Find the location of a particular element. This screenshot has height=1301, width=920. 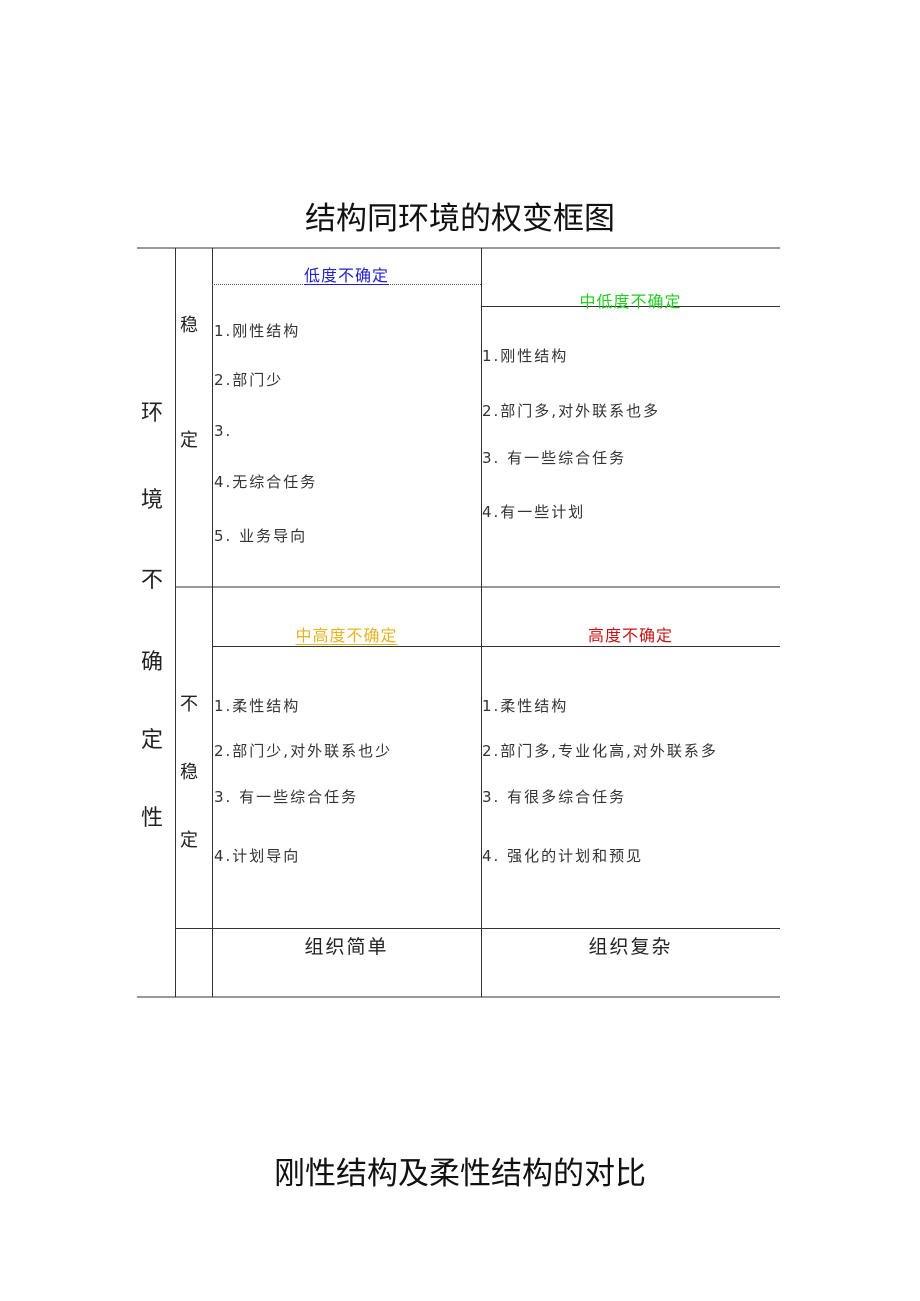

list-item: 2.部门少 is located at coordinates (249, 380).